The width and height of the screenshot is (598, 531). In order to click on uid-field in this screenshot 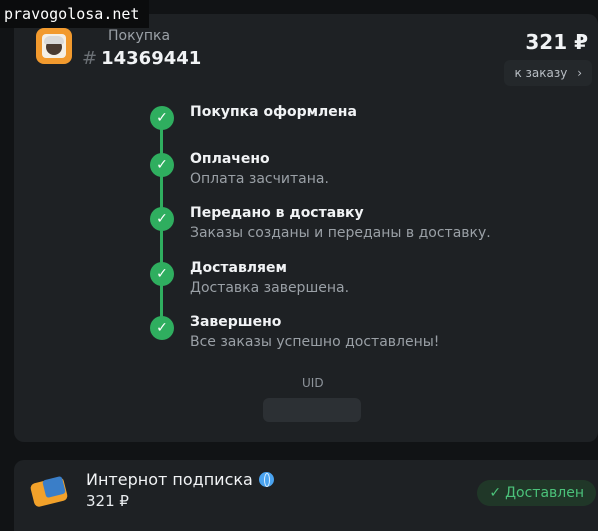, I will do `click(312, 410)`.